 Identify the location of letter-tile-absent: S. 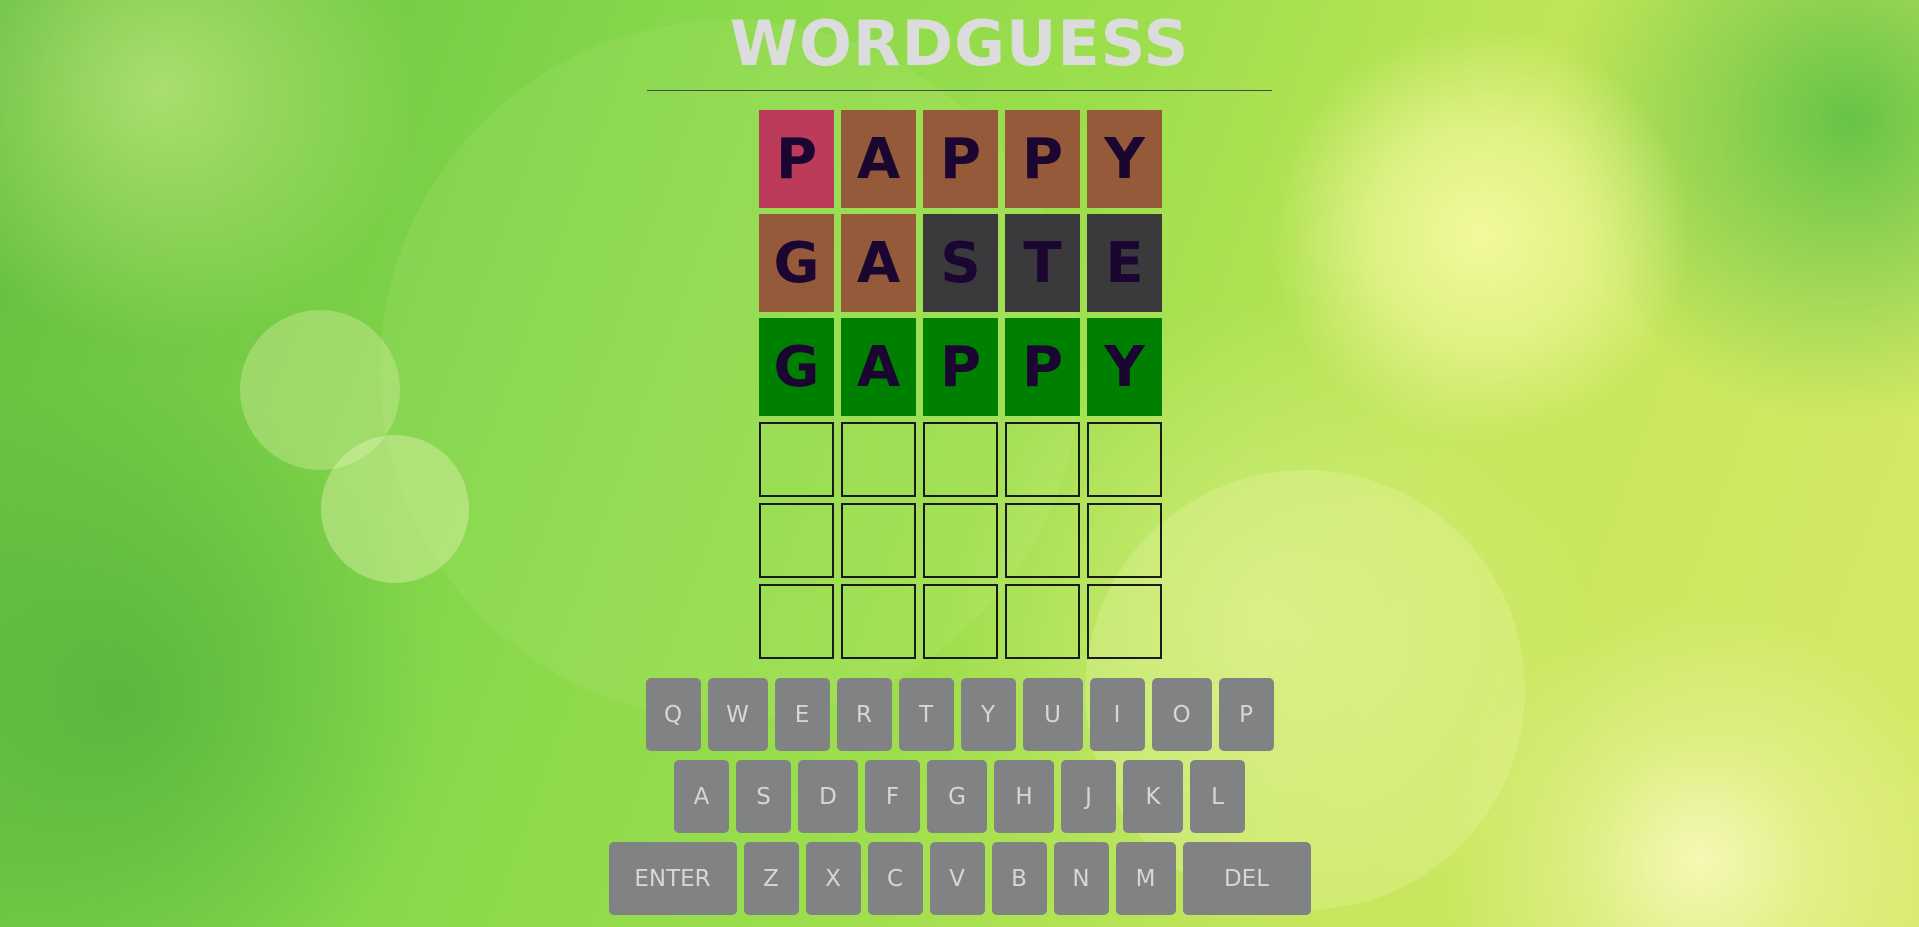
(960, 263).